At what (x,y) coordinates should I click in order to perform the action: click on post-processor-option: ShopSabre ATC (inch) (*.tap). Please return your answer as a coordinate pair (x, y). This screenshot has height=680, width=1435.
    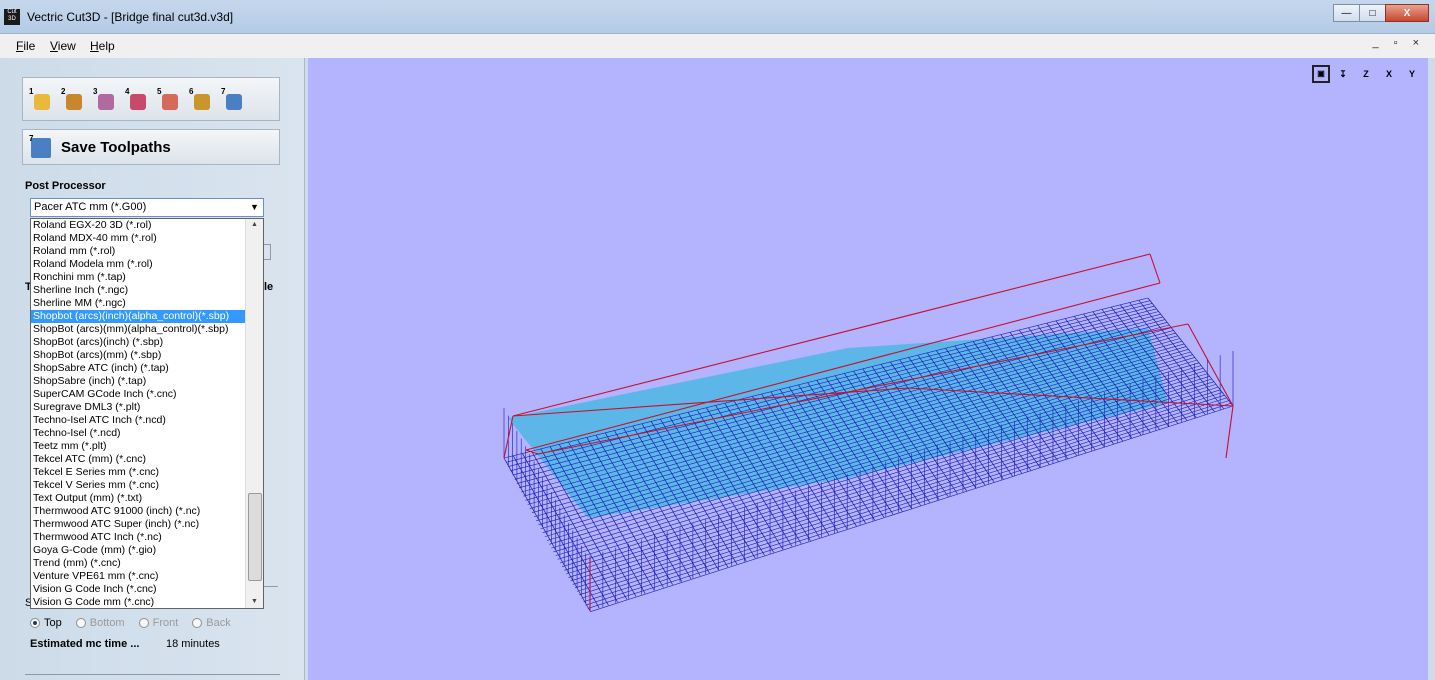
    Looking at the image, I should click on (139, 368).